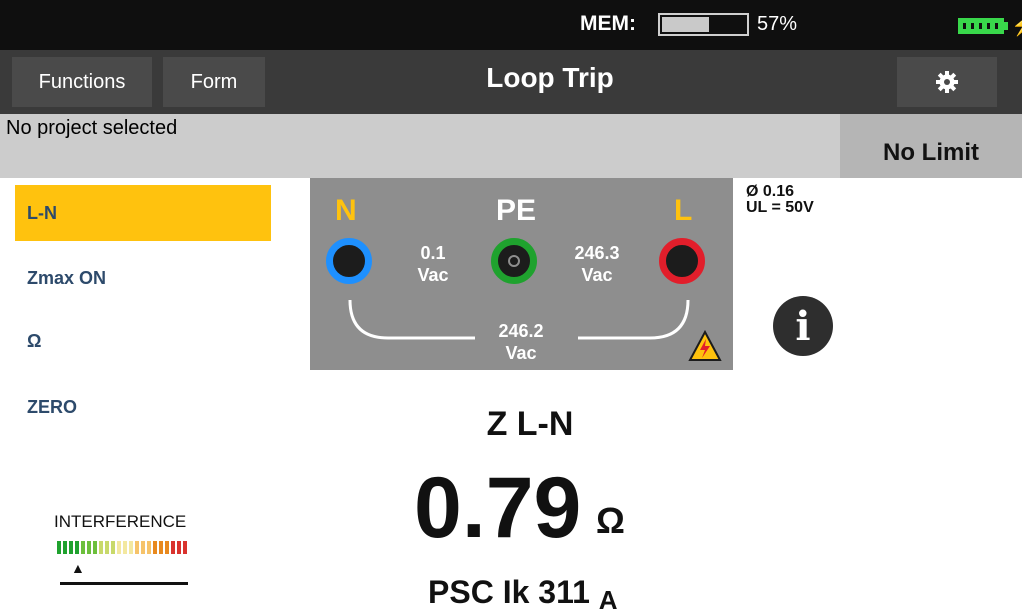 The image size is (1022, 616). What do you see at coordinates (498, 508) in the screenshot?
I see `result-value: 0.79` at bounding box center [498, 508].